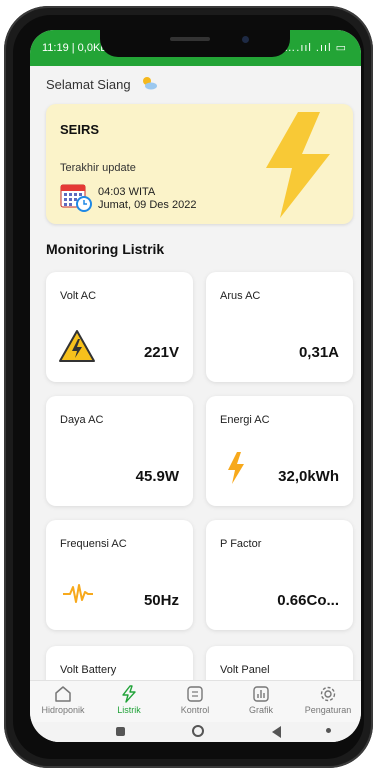 The width and height of the screenshot is (379, 773). Describe the element at coordinates (119, 575) in the screenshot. I see `card-frequensi-ac: Frequensi AC 50Hz` at that location.